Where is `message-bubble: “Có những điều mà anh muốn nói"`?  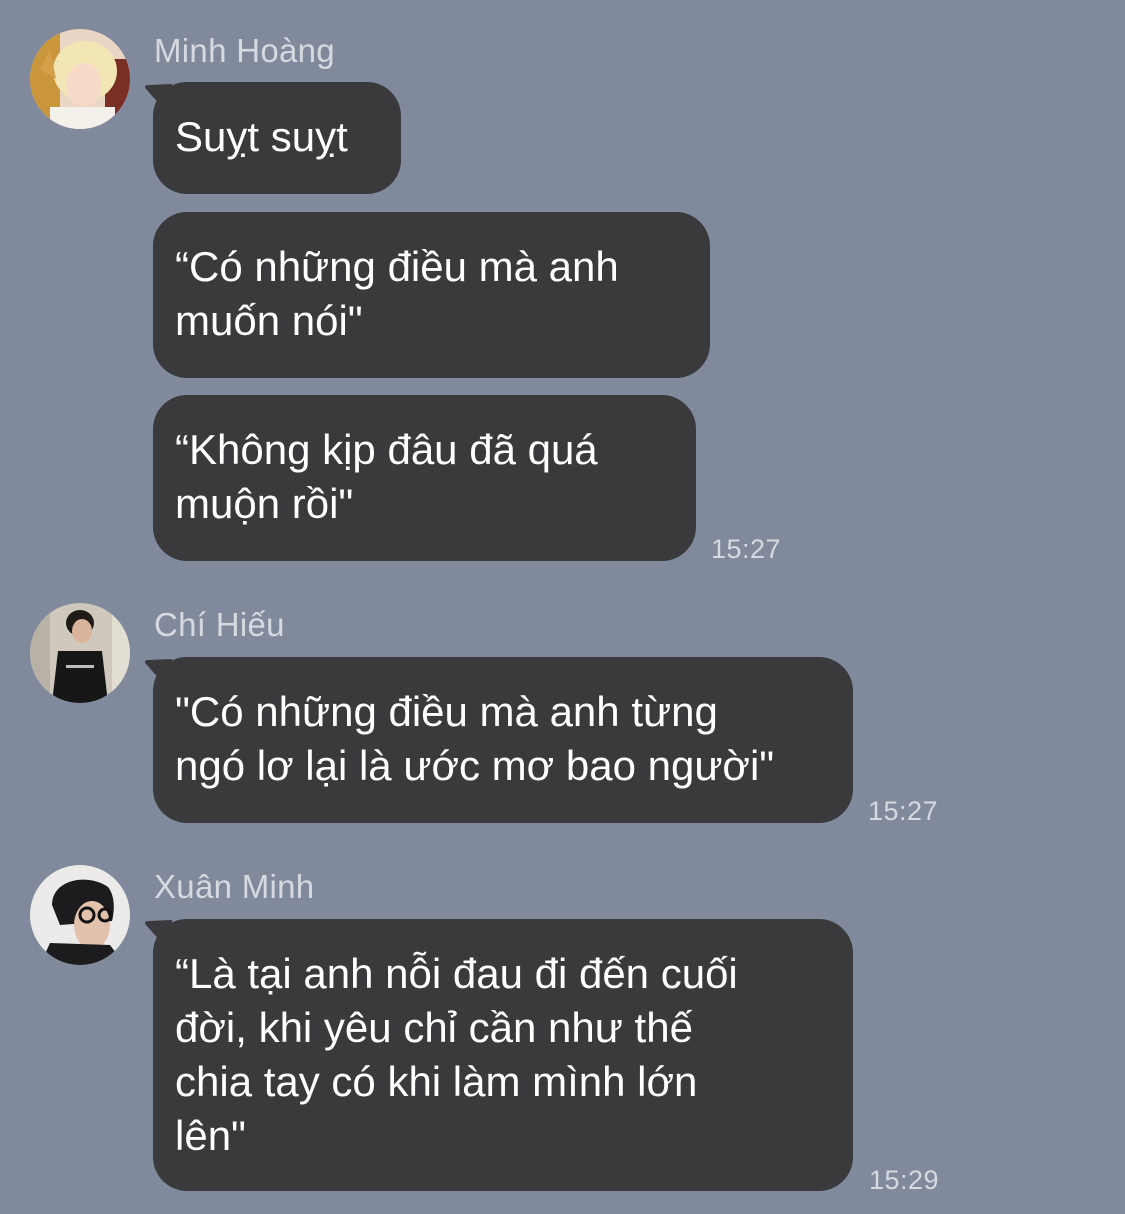 message-bubble: “Có những điều mà anh muốn nói" is located at coordinates (431, 295).